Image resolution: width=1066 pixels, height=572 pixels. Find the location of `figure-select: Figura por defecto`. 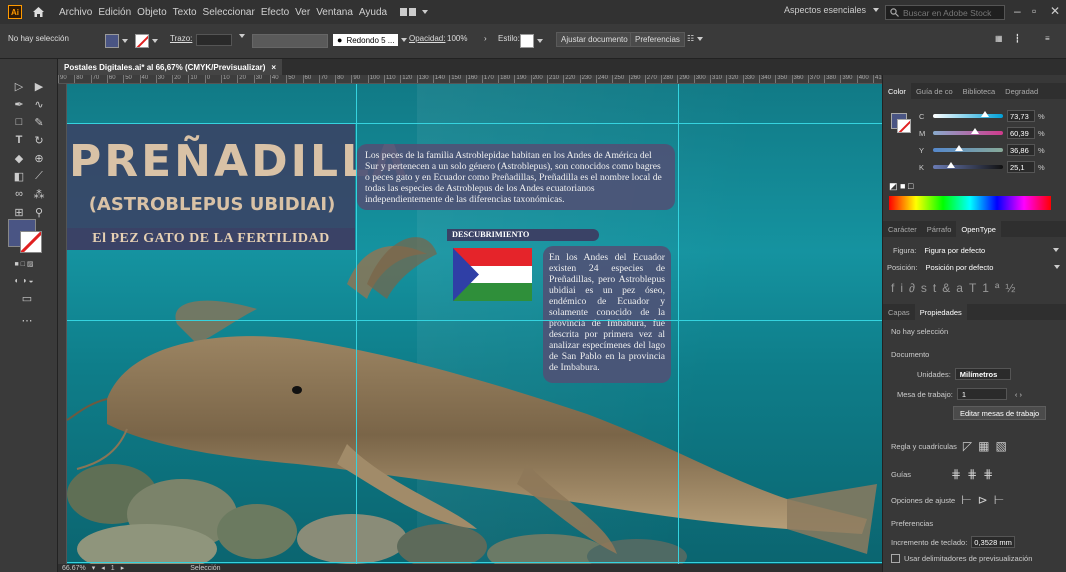

figure-select: Figura por defecto is located at coordinates (985, 250).